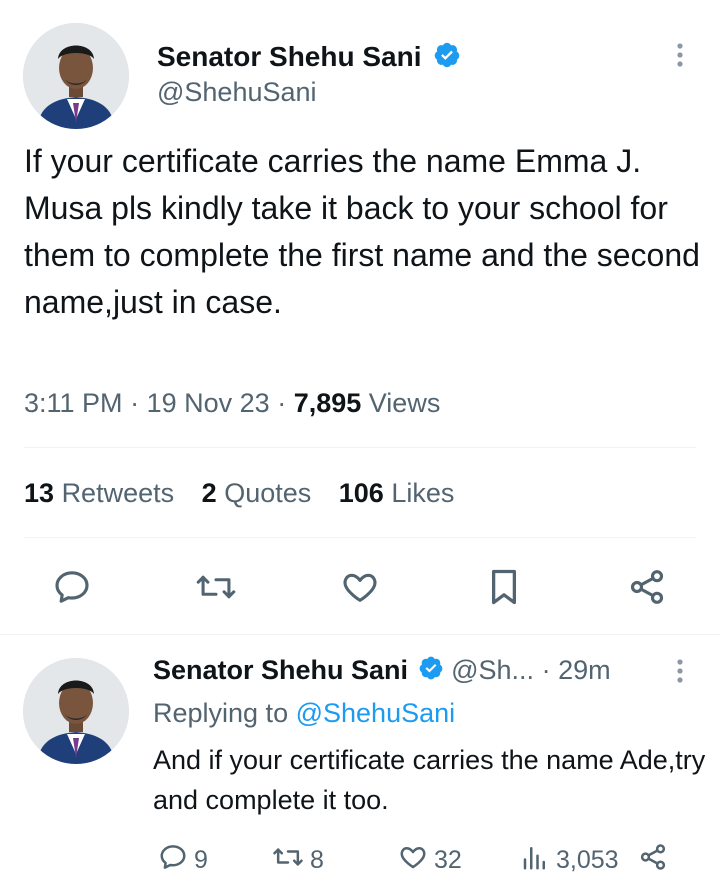  I want to click on tweet-date: 19 Nov 23, so click(208, 403).